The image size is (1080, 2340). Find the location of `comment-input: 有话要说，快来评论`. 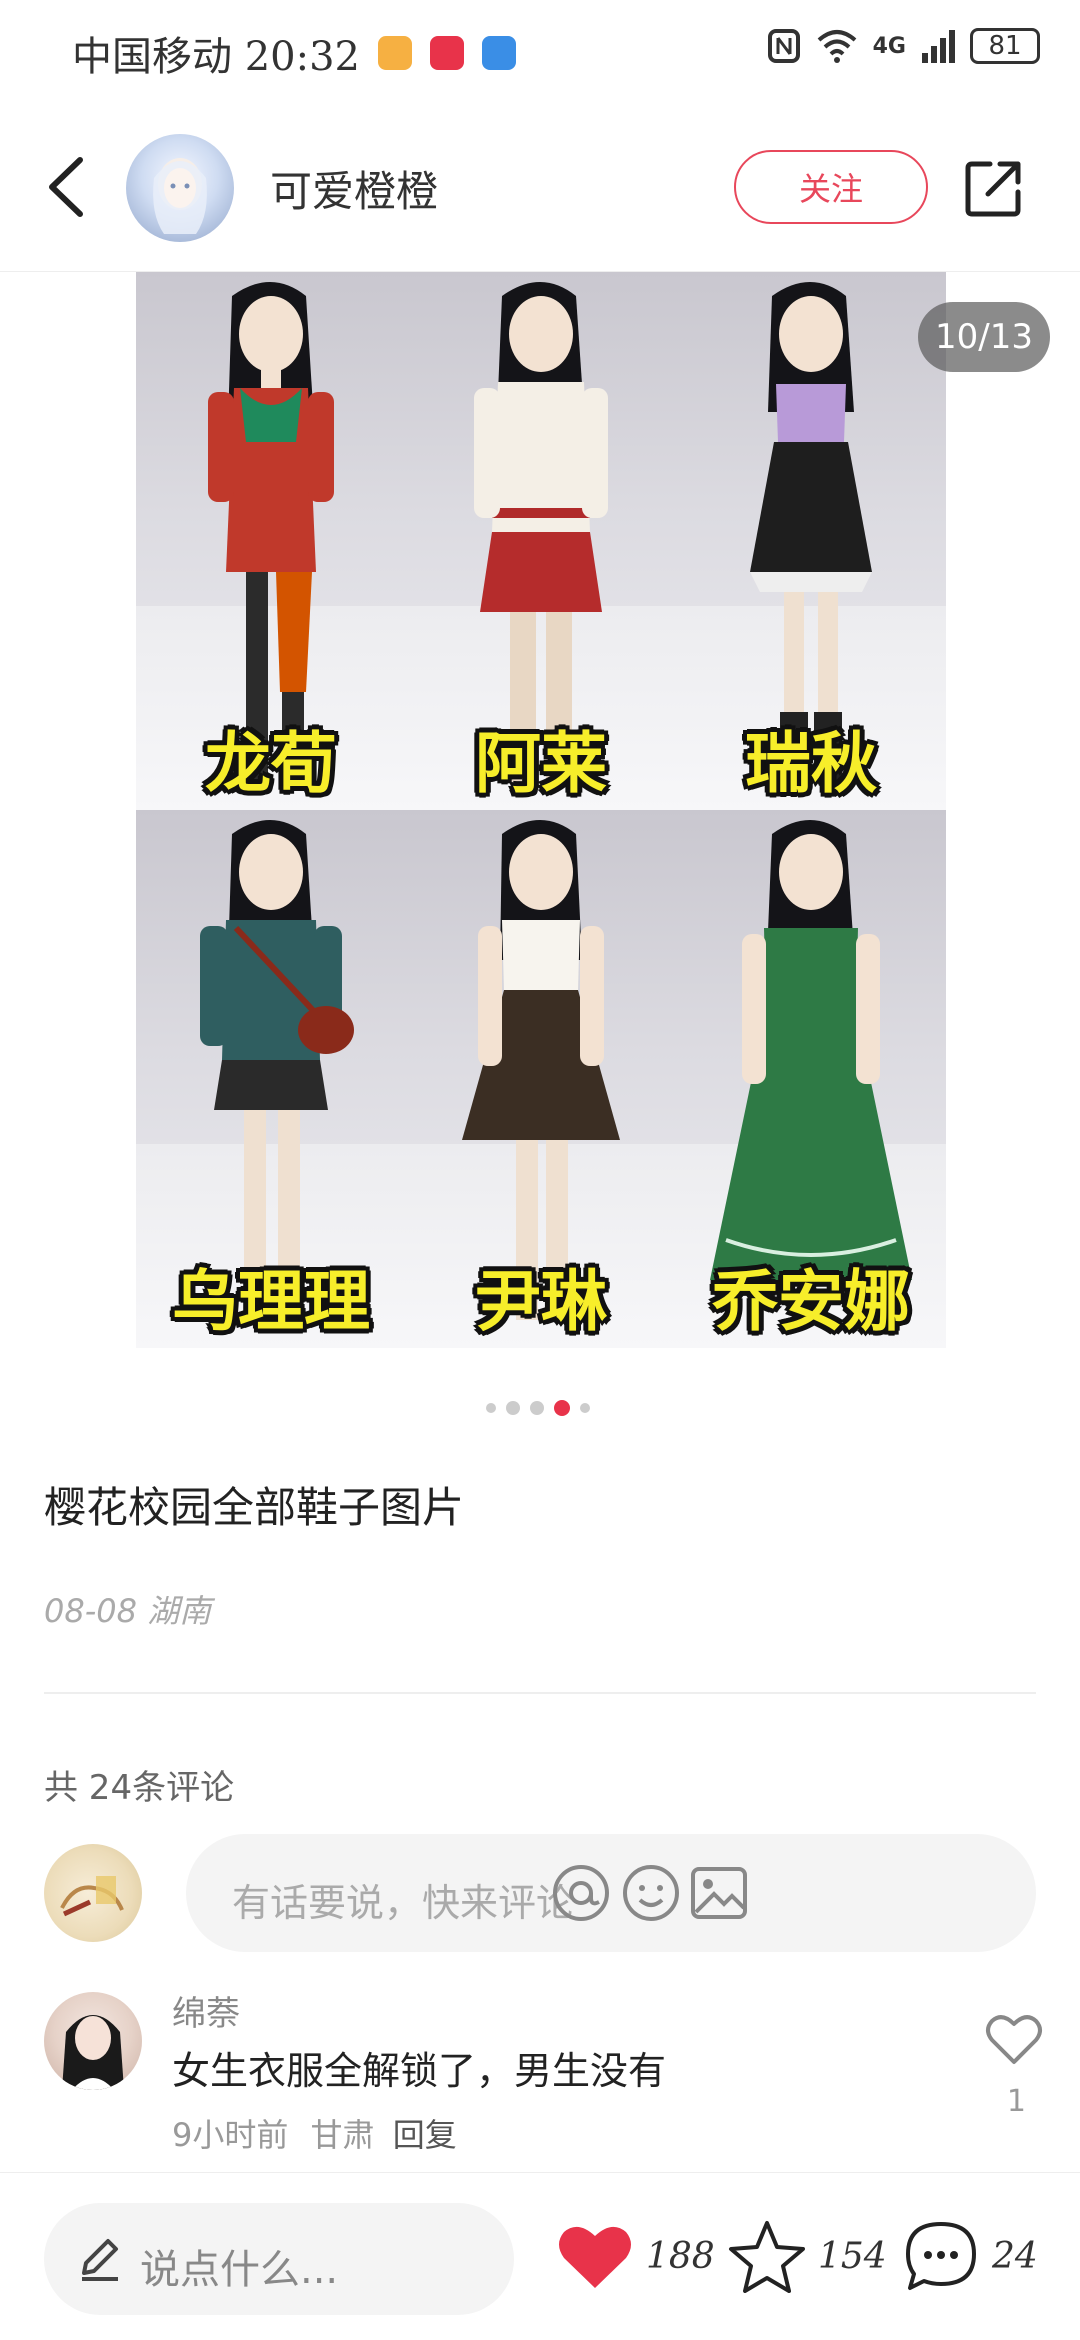

comment-input: 有话要说，快来评论 is located at coordinates (611, 1893).